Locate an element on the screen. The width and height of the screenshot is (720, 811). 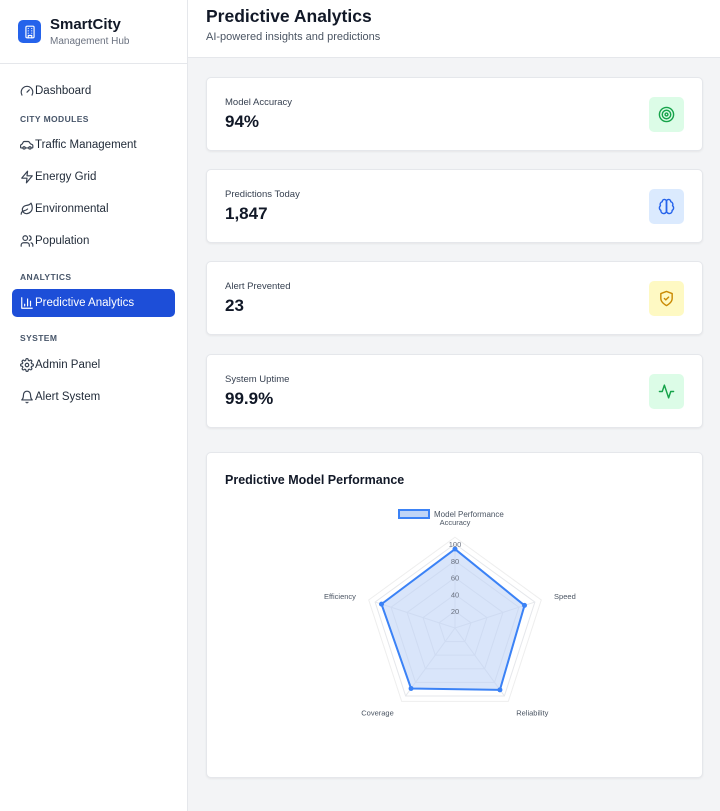
bar-chart-icon is located at coordinates (27, 303).